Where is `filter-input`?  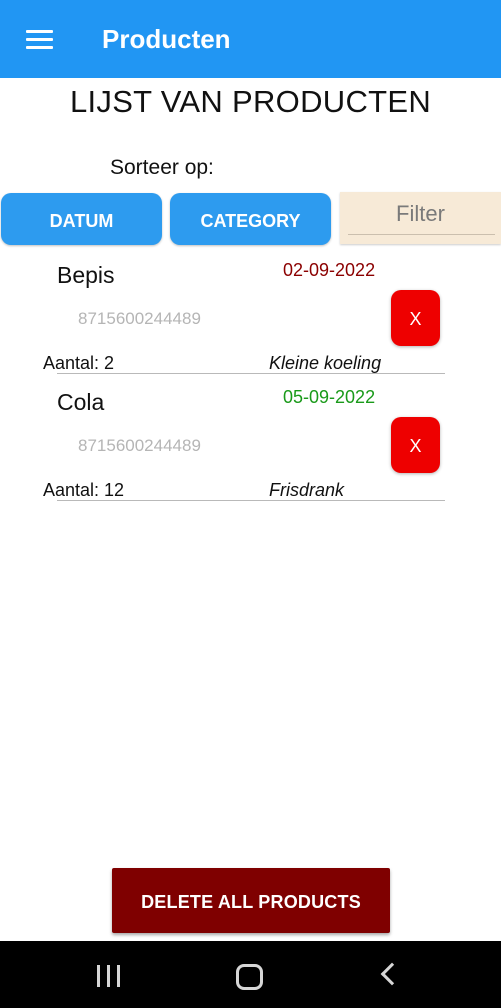
filter-input is located at coordinates (420, 214).